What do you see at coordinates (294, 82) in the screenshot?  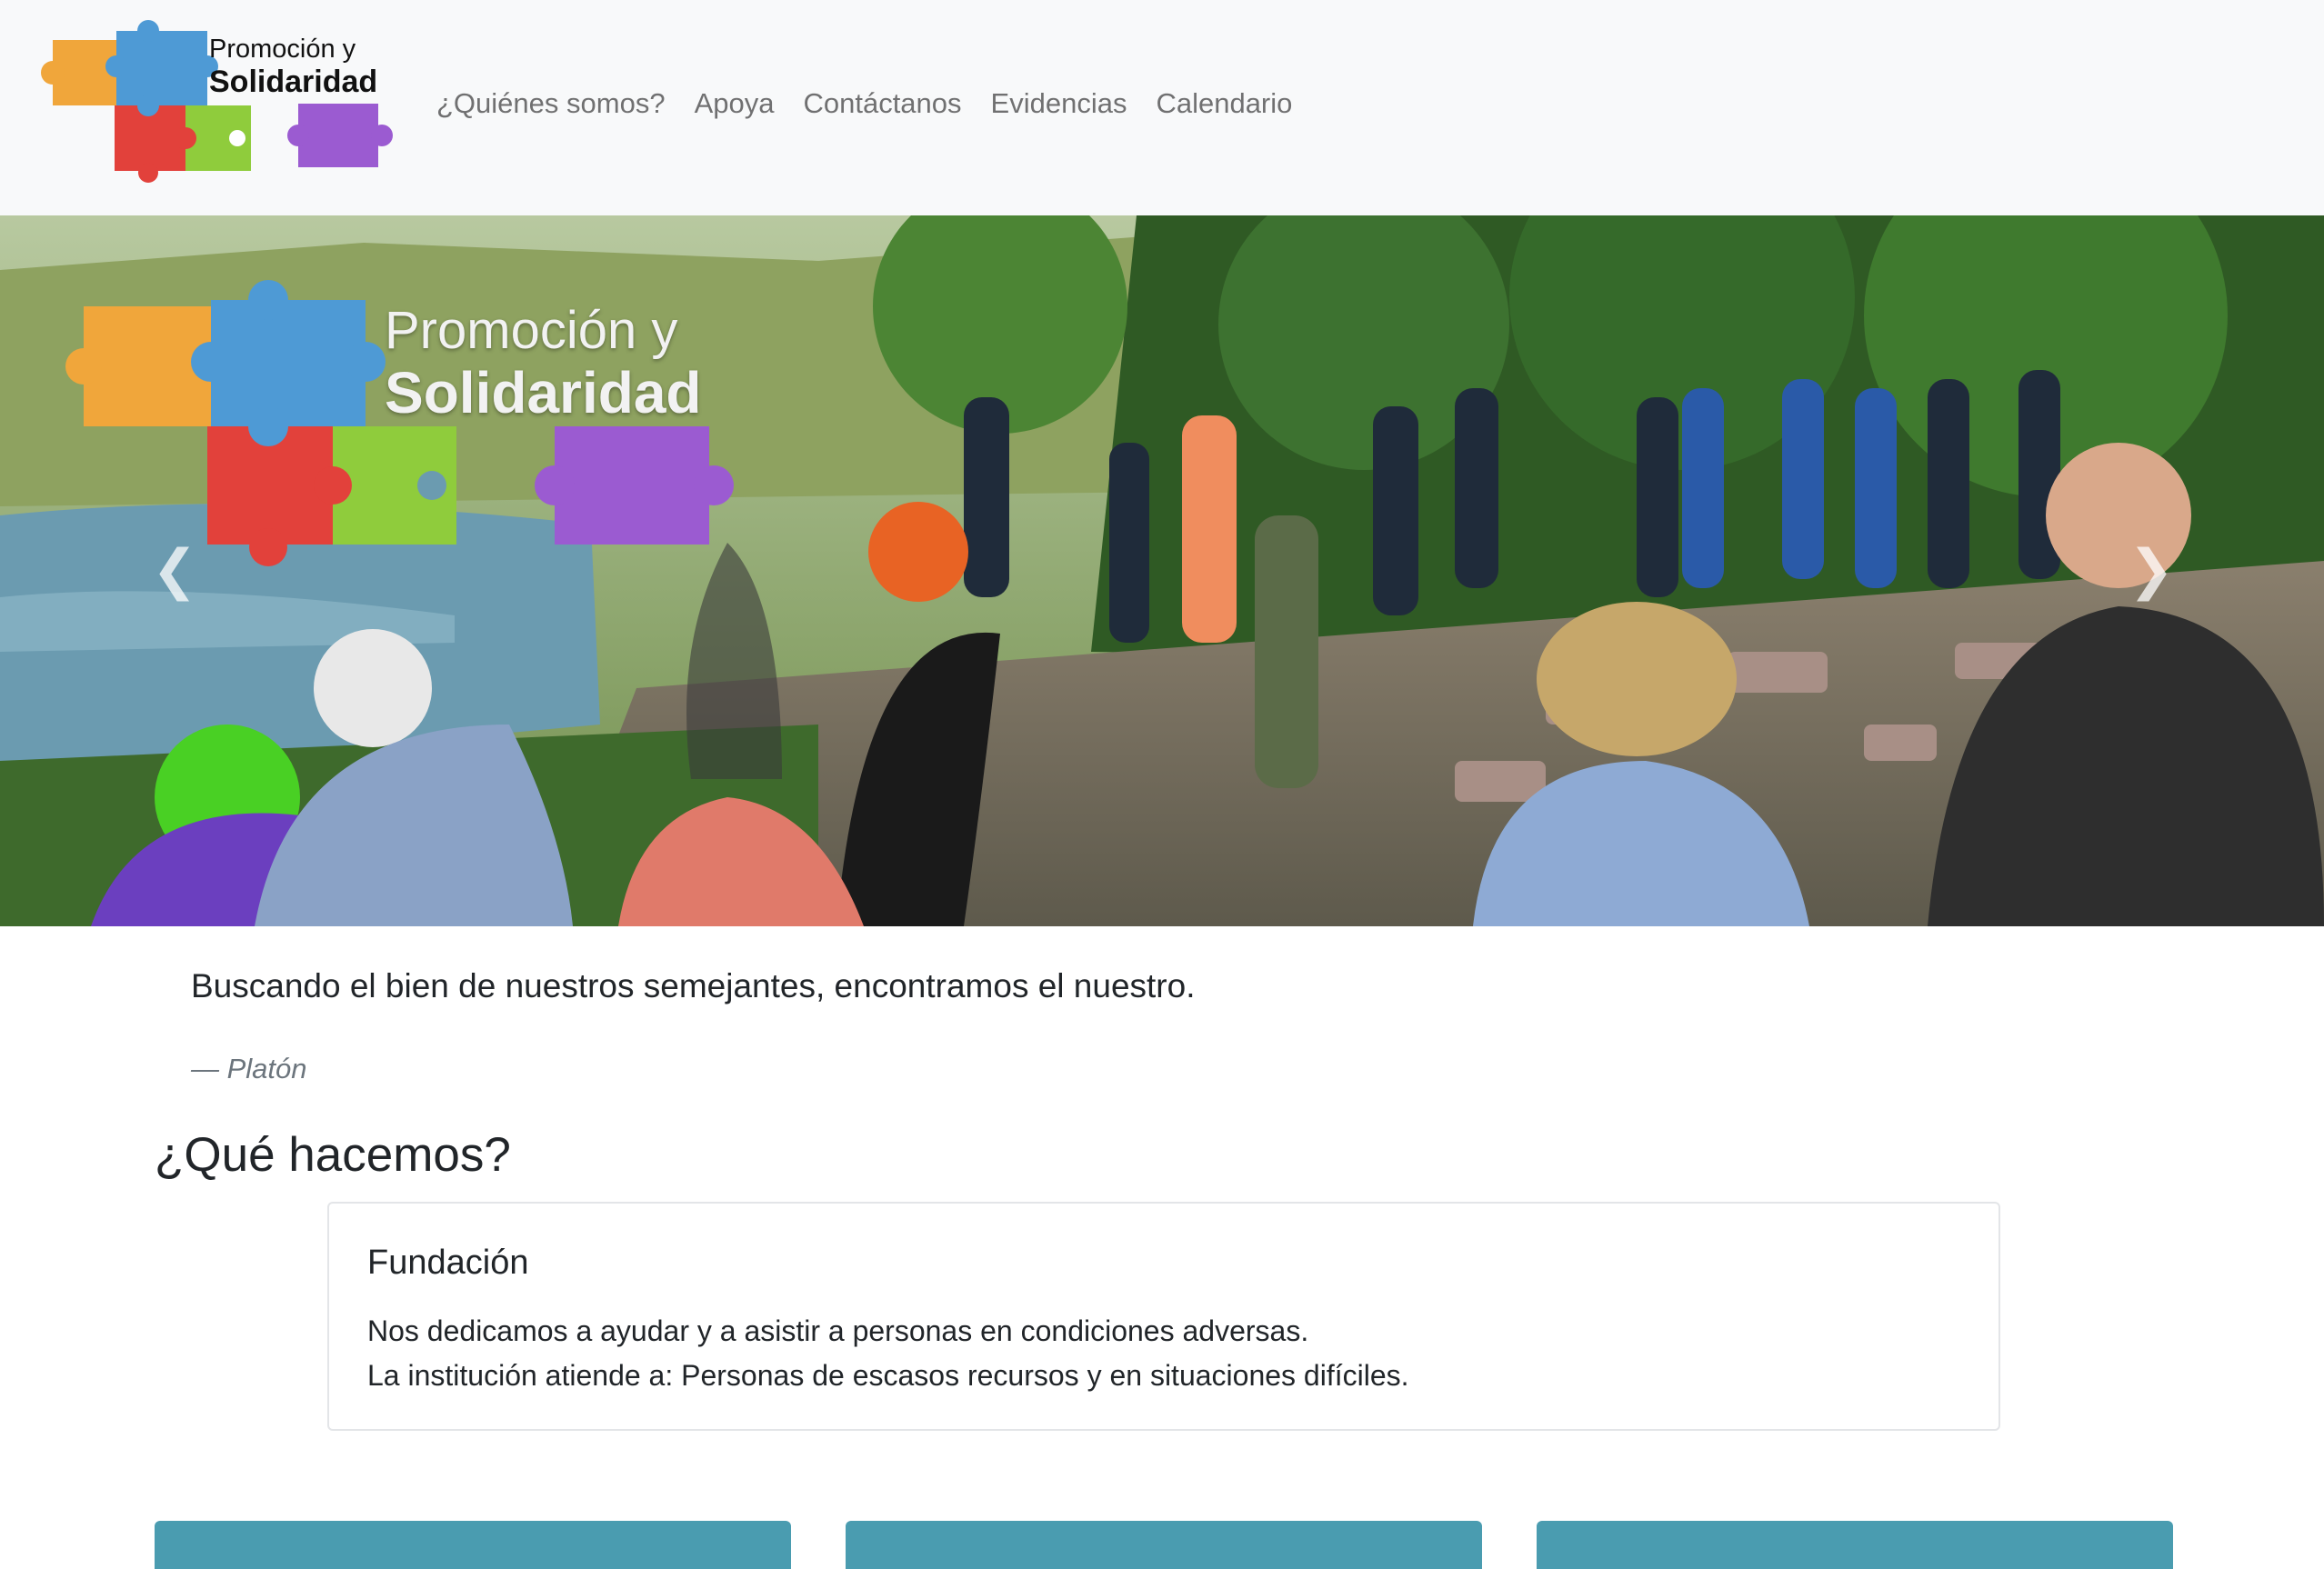 I see `brand-line2: Solidaridad` at bounding box center [294, 82].